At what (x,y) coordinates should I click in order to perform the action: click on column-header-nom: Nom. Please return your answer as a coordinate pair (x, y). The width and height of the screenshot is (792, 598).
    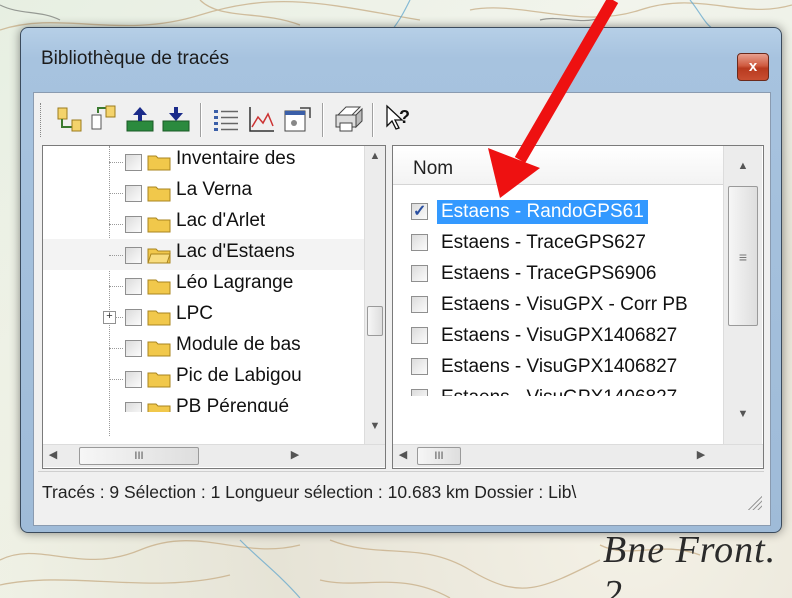
    Looking at the image, I should click on (558, 165).